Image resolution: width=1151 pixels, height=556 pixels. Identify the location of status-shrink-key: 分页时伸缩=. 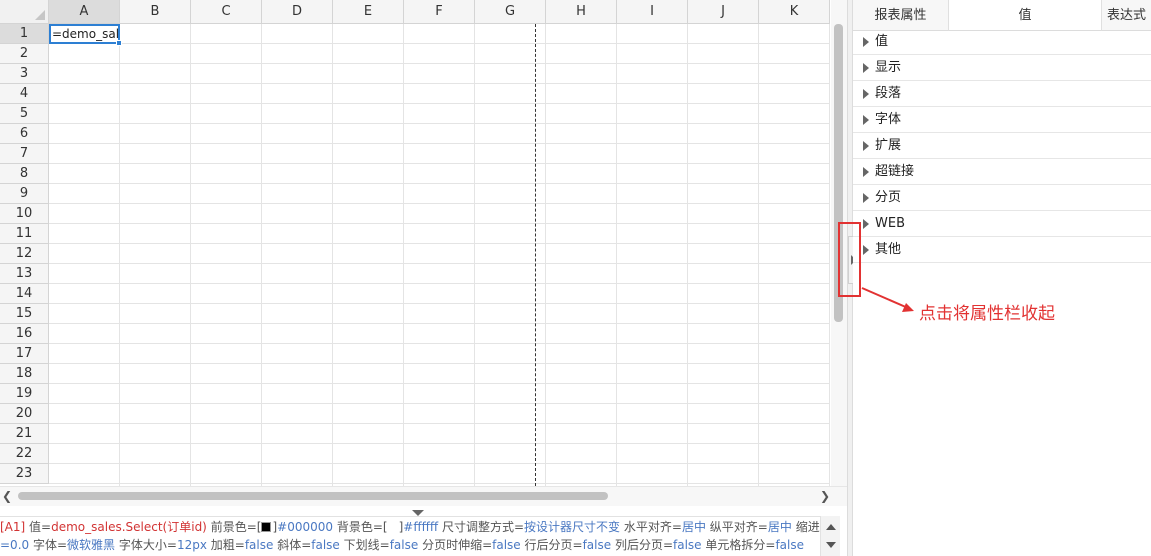
(457, 545).